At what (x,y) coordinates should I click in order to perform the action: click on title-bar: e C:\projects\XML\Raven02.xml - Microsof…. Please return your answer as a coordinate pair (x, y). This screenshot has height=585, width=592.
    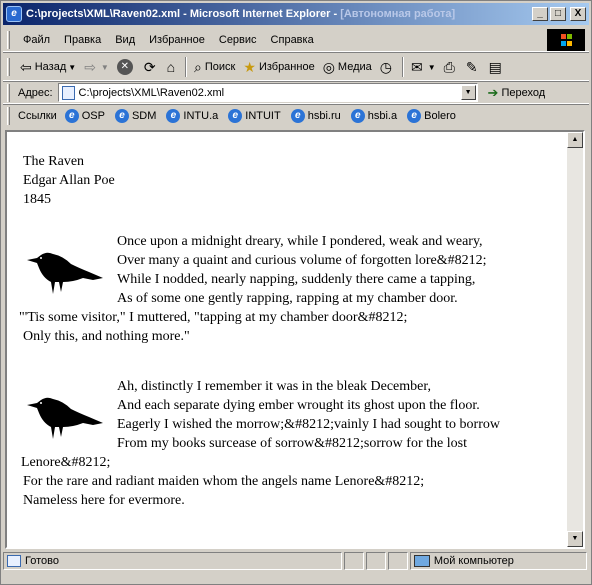
    Looking at the image, I should click on (296, 14).